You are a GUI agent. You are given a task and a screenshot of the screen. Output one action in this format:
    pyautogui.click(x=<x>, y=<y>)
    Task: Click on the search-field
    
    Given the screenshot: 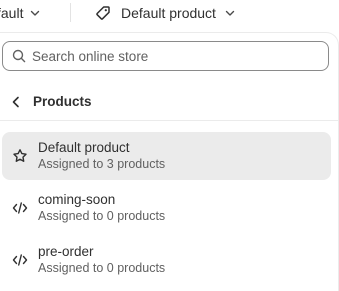 What is the action you would take?
    pyautogui.click(x=165, y=56)
    